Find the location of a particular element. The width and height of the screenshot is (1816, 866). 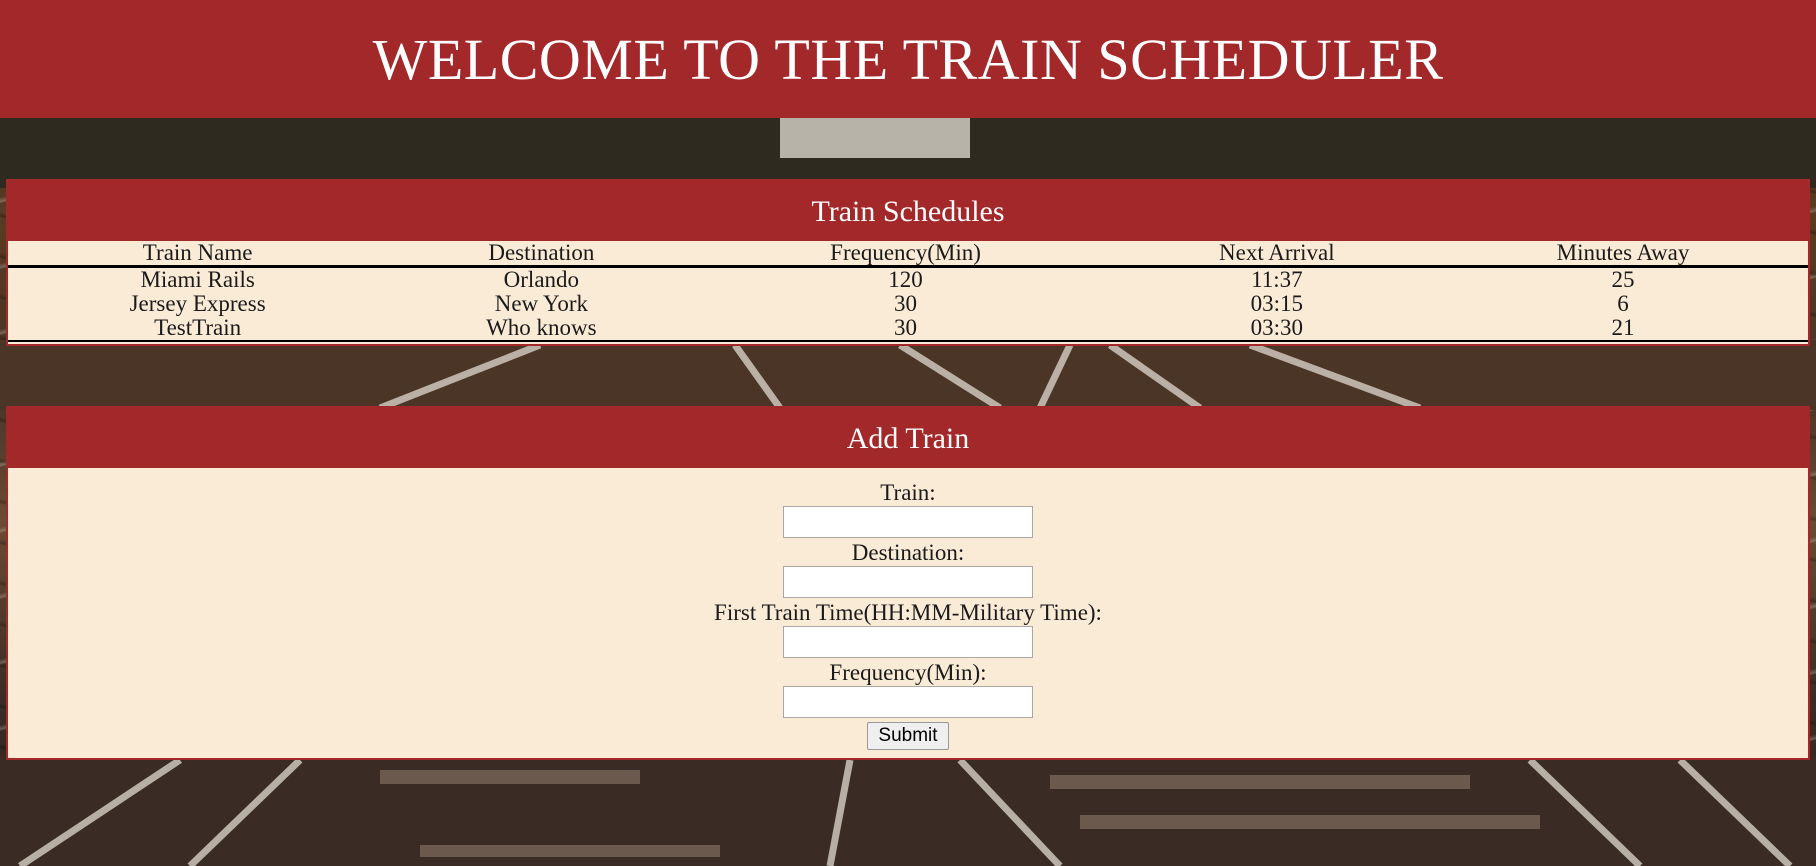

cell-minutes-away: 25 is located at coordinates (1623, 279).